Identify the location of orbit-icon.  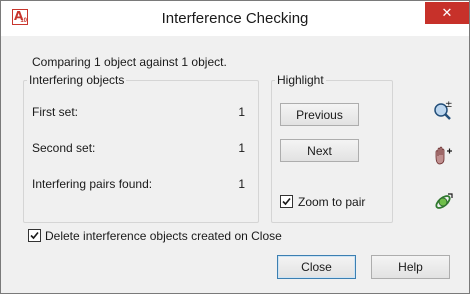
(444, 201).